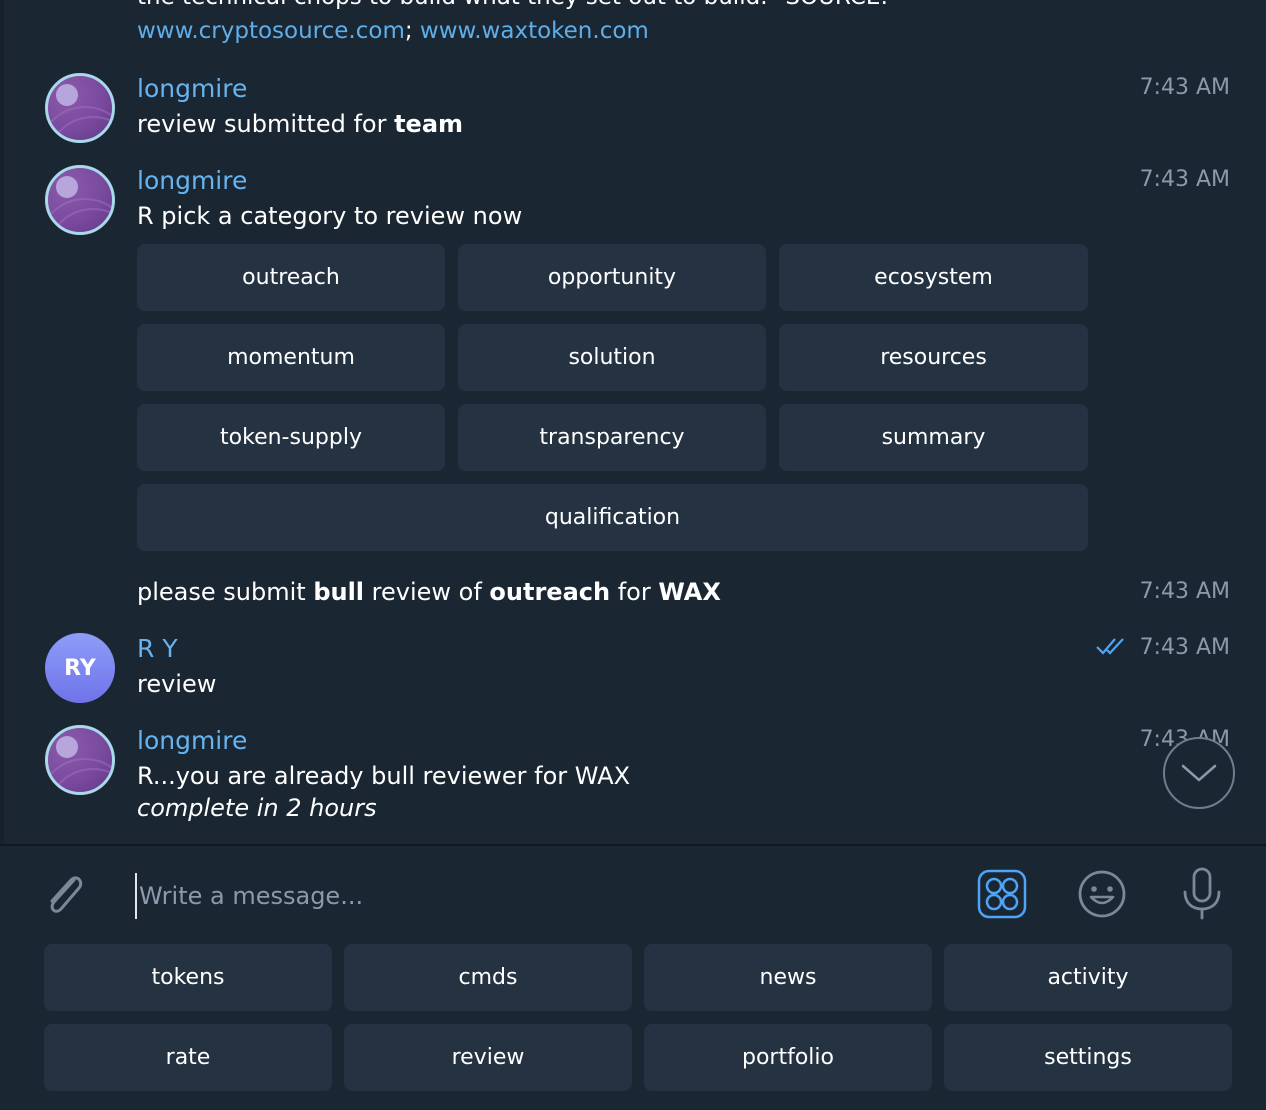 This screenshot has height=1110, width=1266. I want to click on left-border, so click(2, 422).